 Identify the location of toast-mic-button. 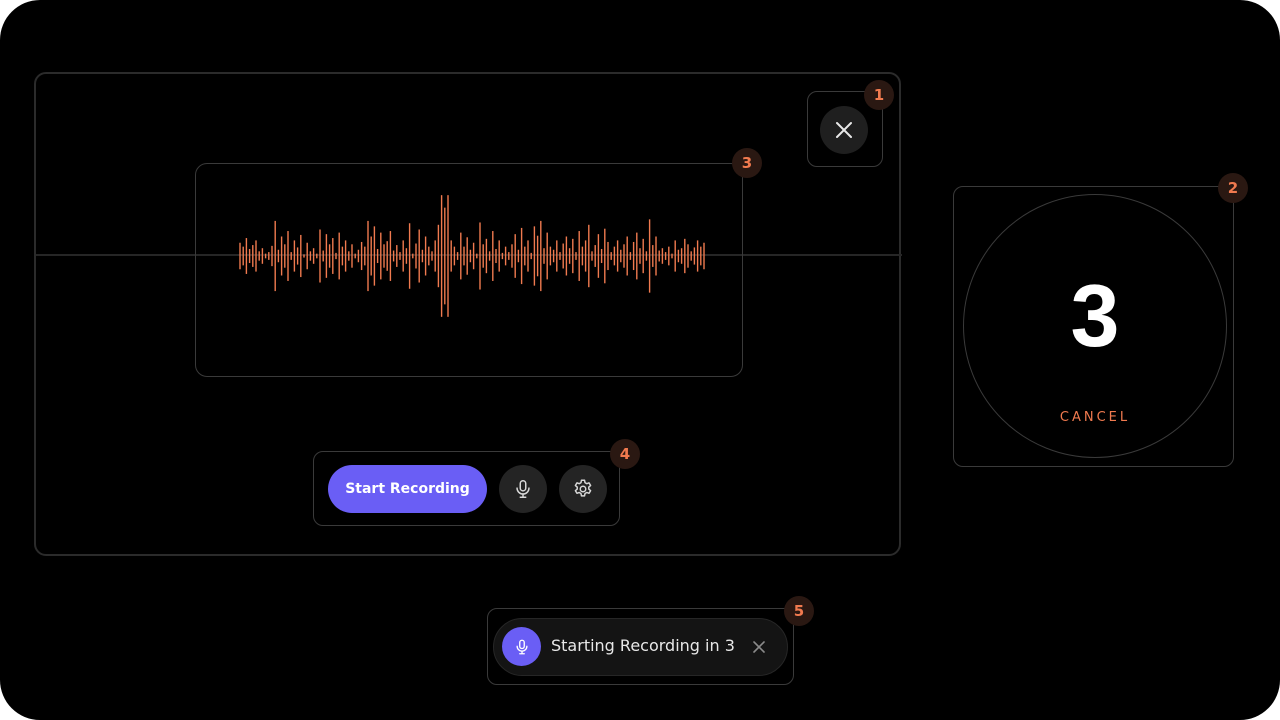
(521, 646).